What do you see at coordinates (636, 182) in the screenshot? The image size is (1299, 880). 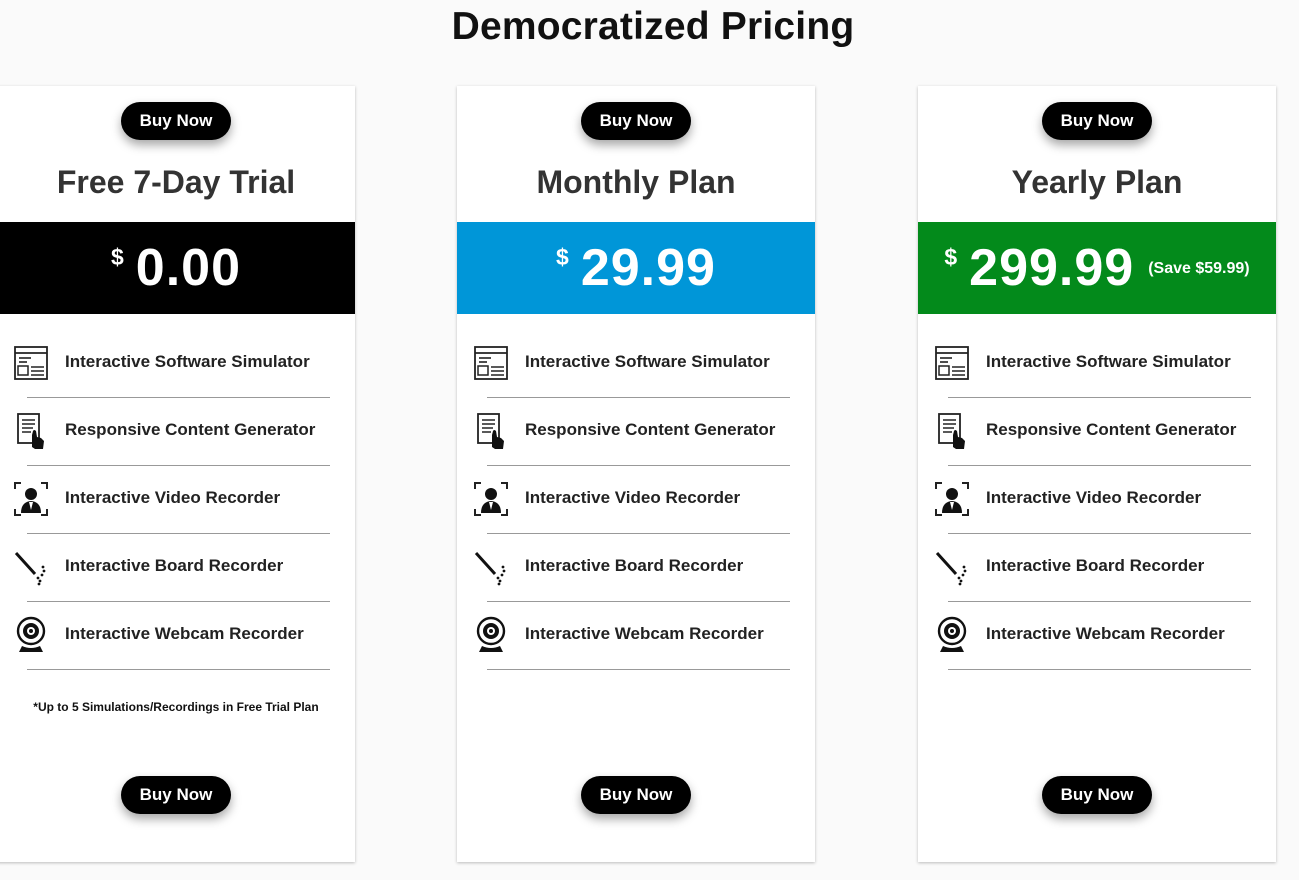 I see `plan-name: Monthly Plan` at bounding box center [636, 182].